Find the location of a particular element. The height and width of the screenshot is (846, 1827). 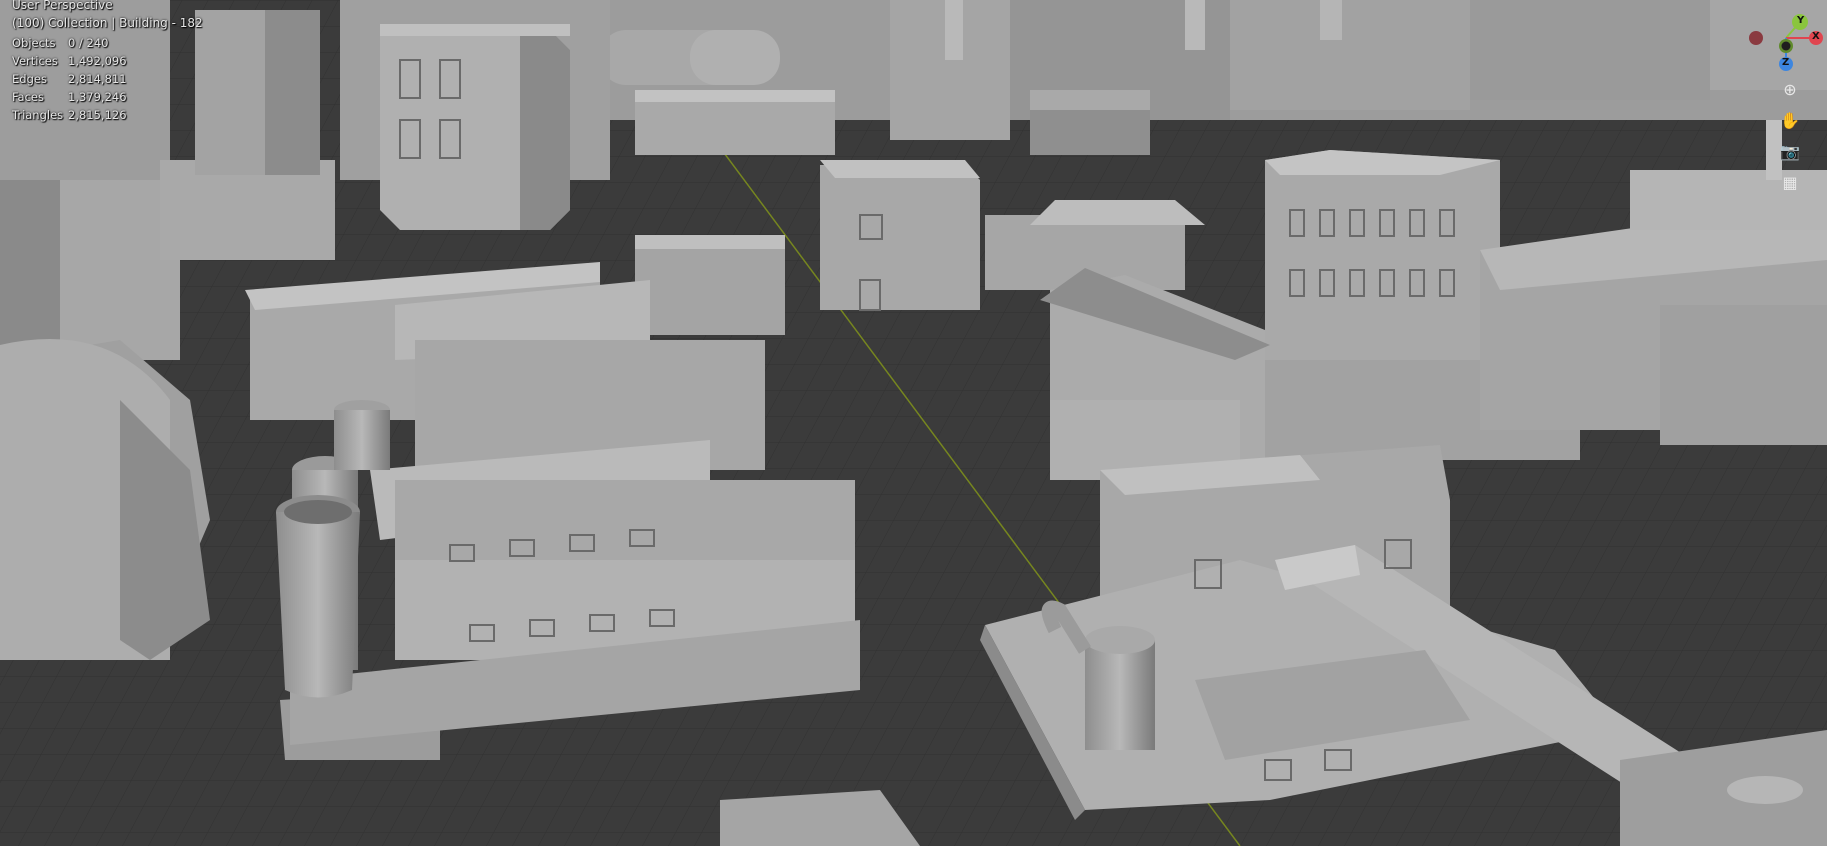

camera-icon: 📷 is located at coordinates (1790, 151).